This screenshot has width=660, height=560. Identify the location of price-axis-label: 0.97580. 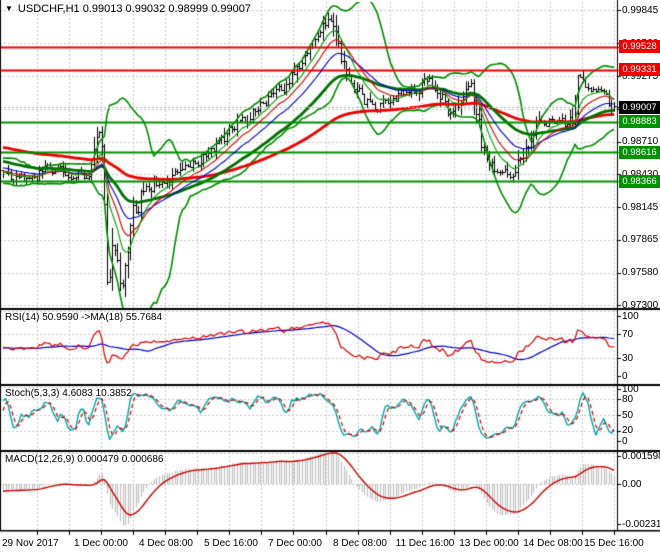
(640, 273).